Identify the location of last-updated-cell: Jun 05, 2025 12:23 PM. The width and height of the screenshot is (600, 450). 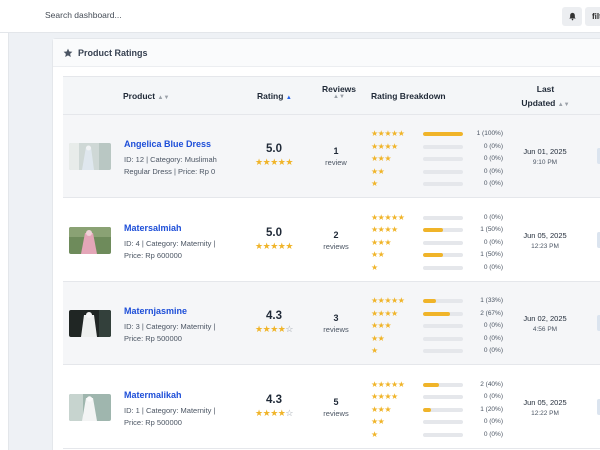
(545, 240).